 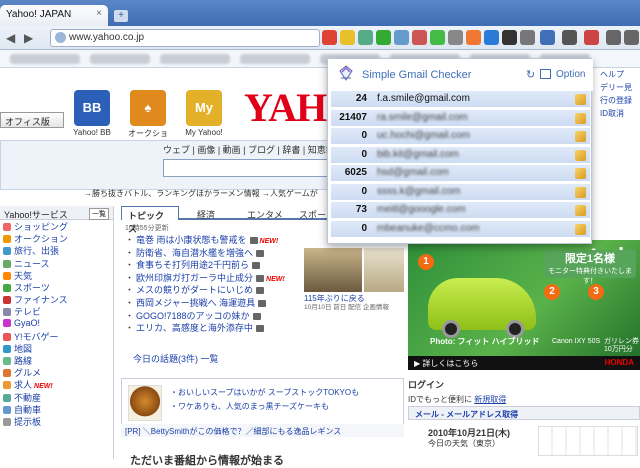 I want to click on account-row: 21407 ra.smile@gmail.com, so click(x=460, y=118).